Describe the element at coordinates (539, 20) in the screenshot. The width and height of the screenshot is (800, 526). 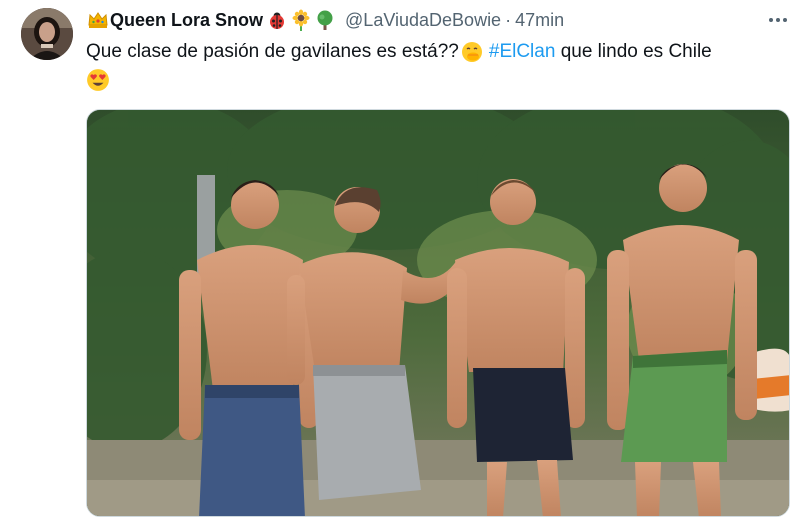
I see `timestamp: 47min` at that location.